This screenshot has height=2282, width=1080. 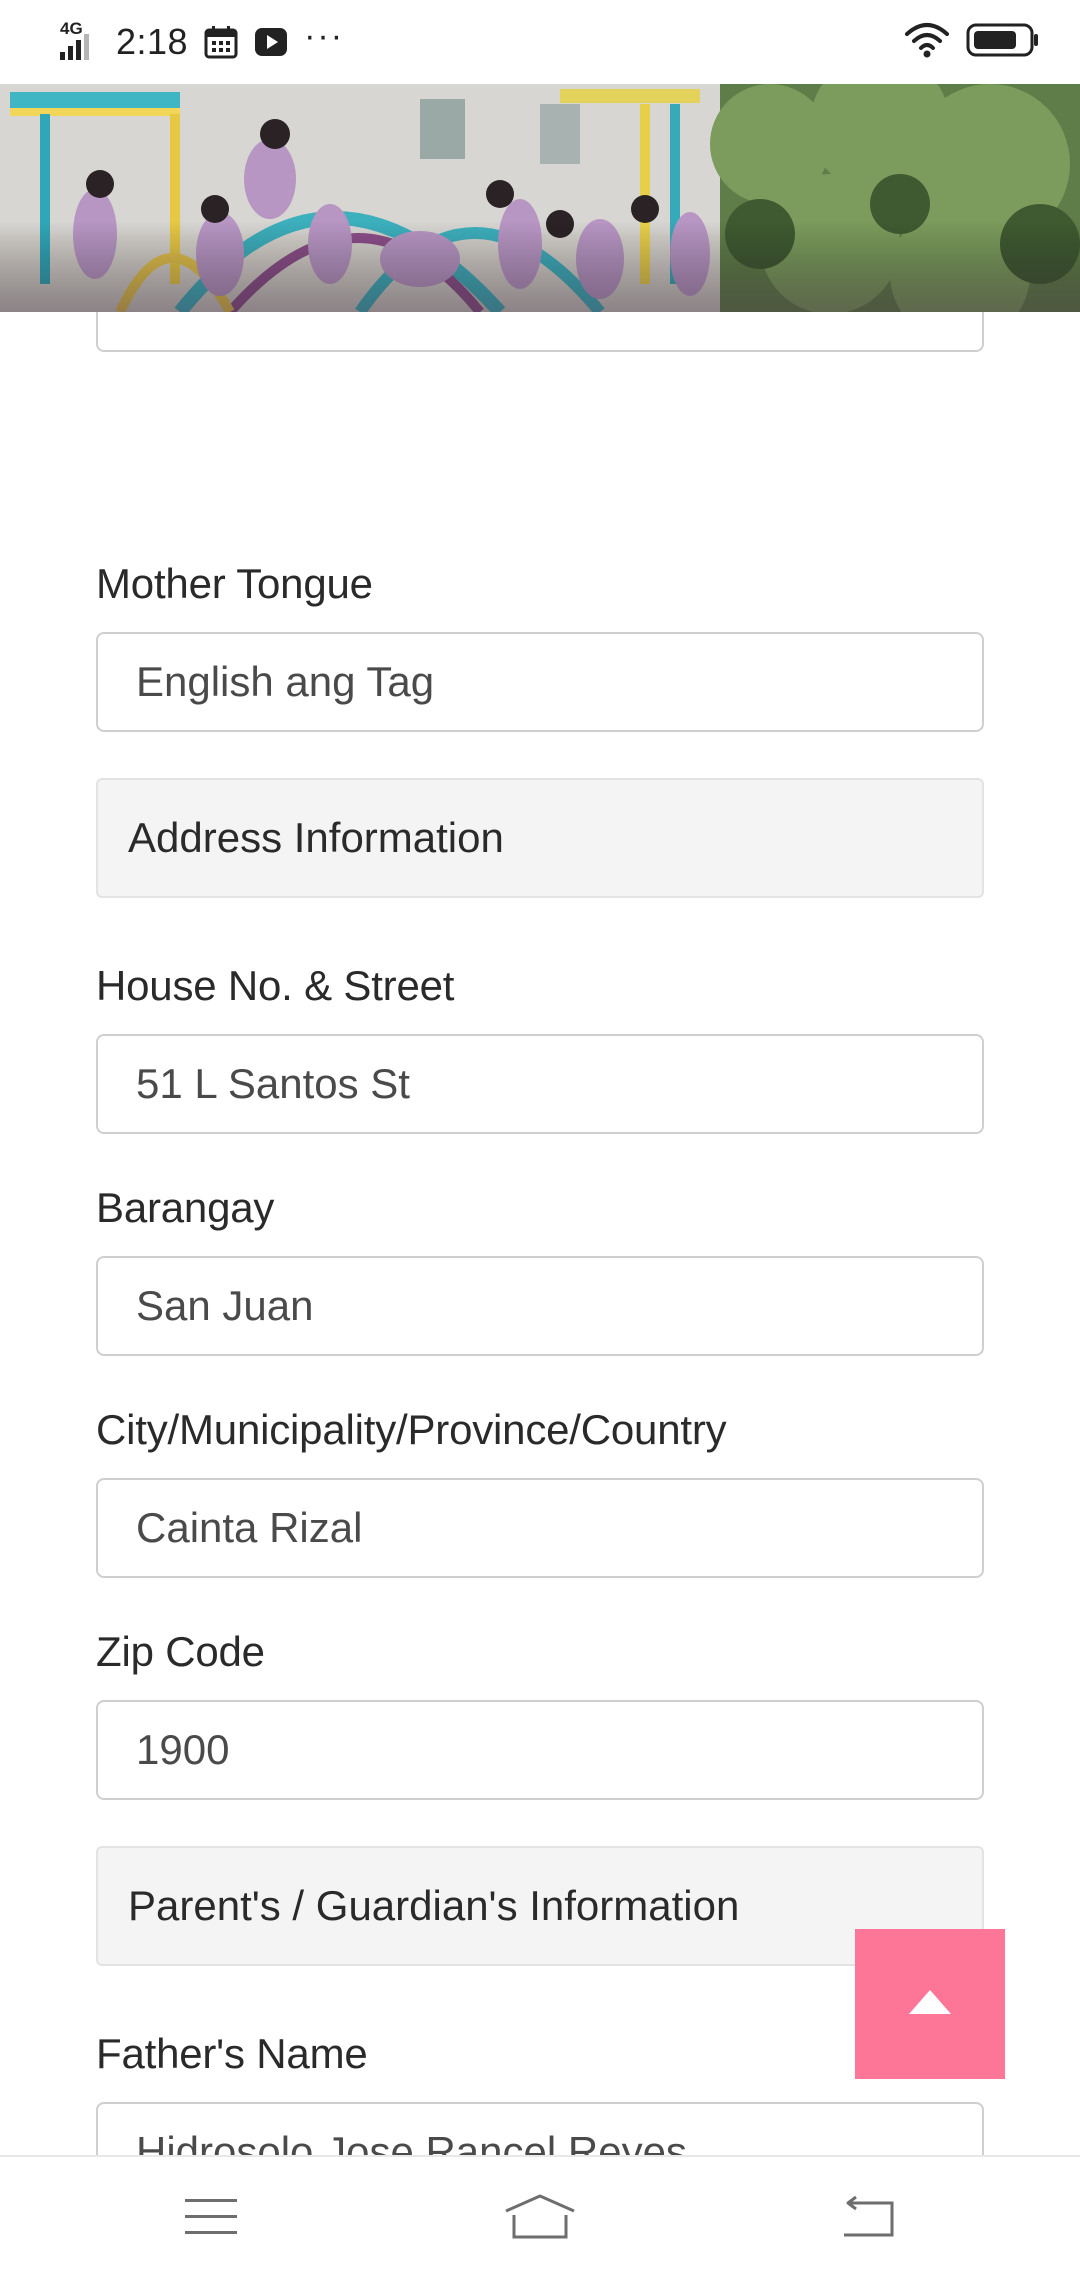 I want to click on mother-tongue-label: Mother Tongue, so click(x=234, y=583).